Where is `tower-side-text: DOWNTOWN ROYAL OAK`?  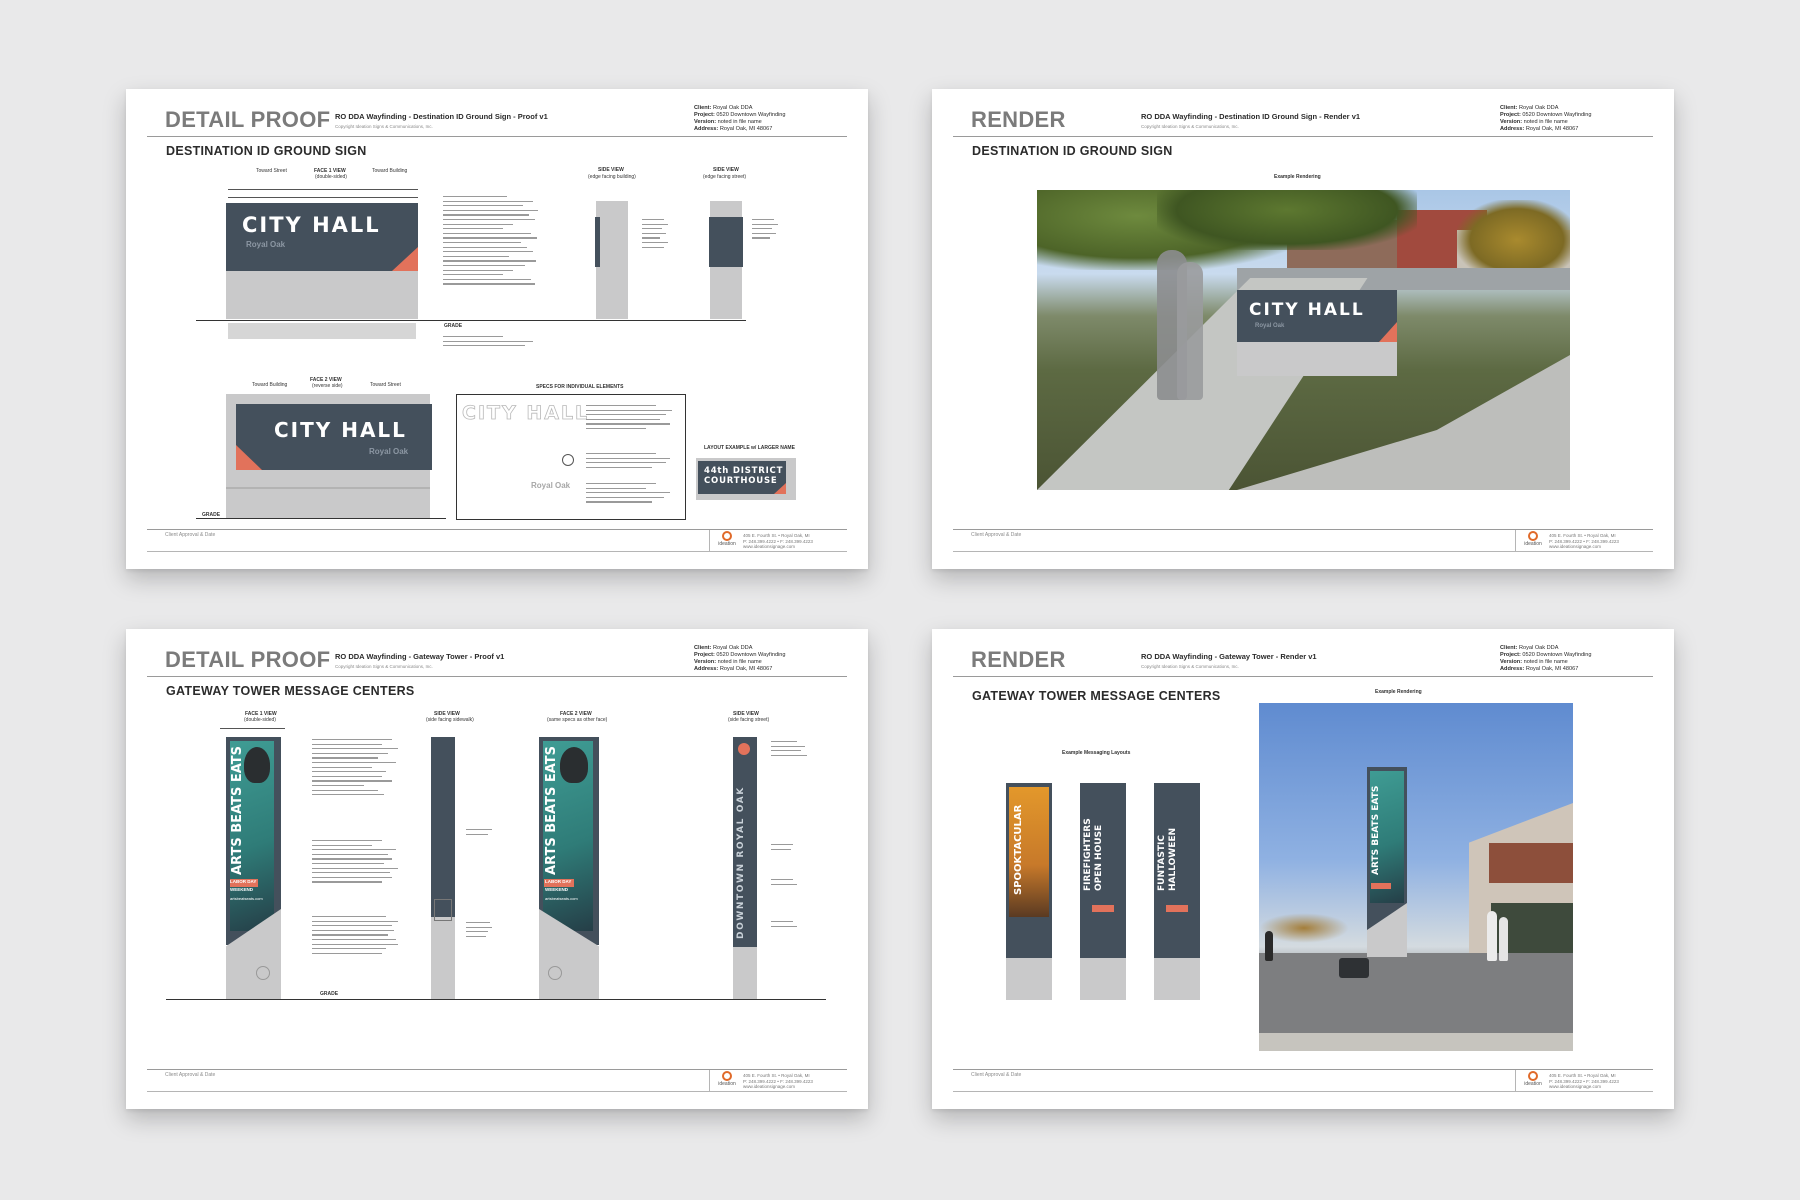 tower-side-text: DOWNTOWN ROYAL OAK is located at coordinates (741, 862).